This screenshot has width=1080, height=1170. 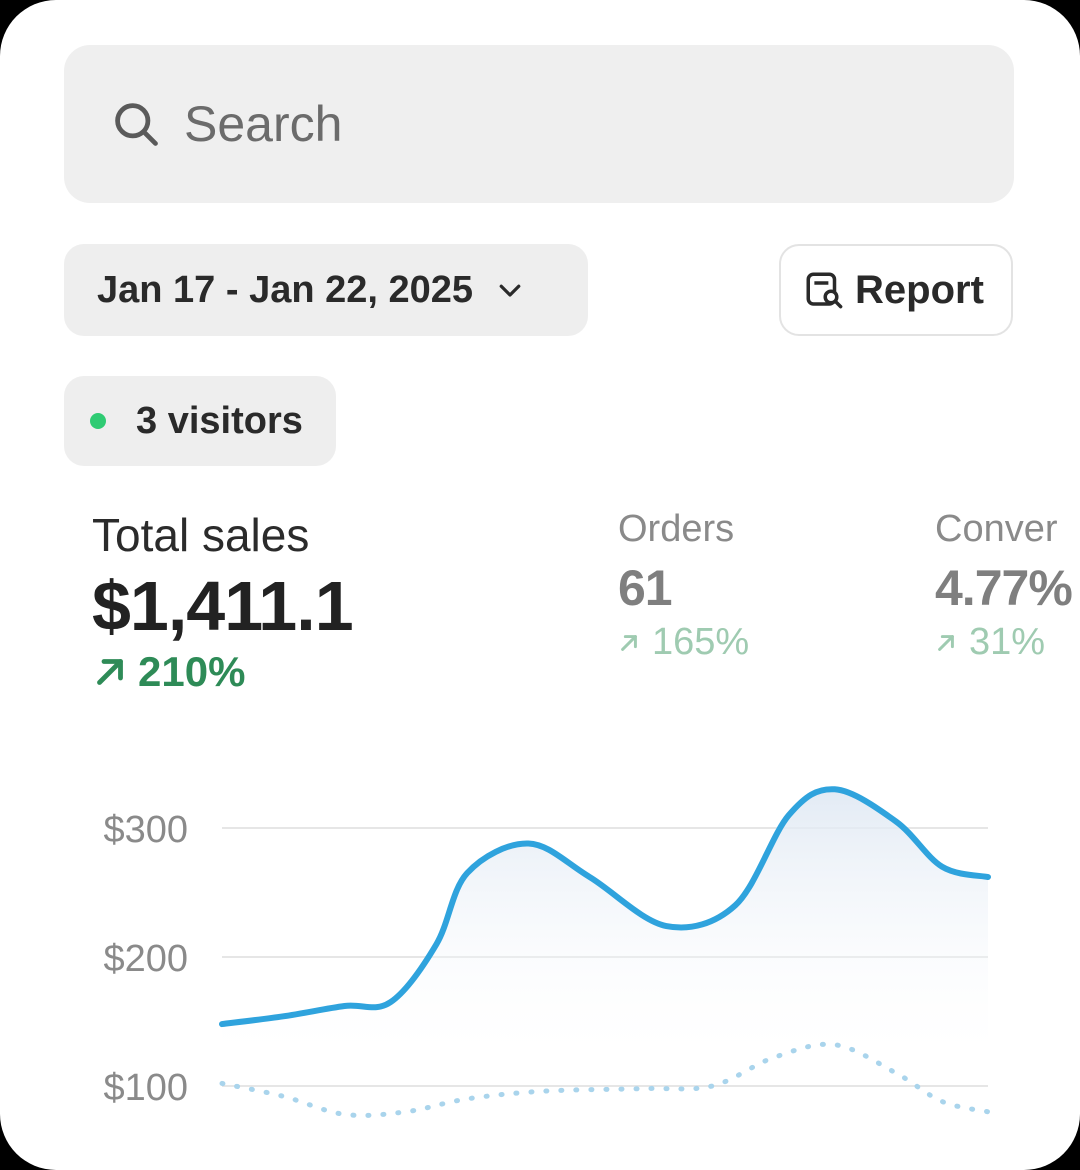 What do you see at coordinates (676, 529) in the screenshot?
I see `metric-label: Orders` at bounding box center [676, 529].